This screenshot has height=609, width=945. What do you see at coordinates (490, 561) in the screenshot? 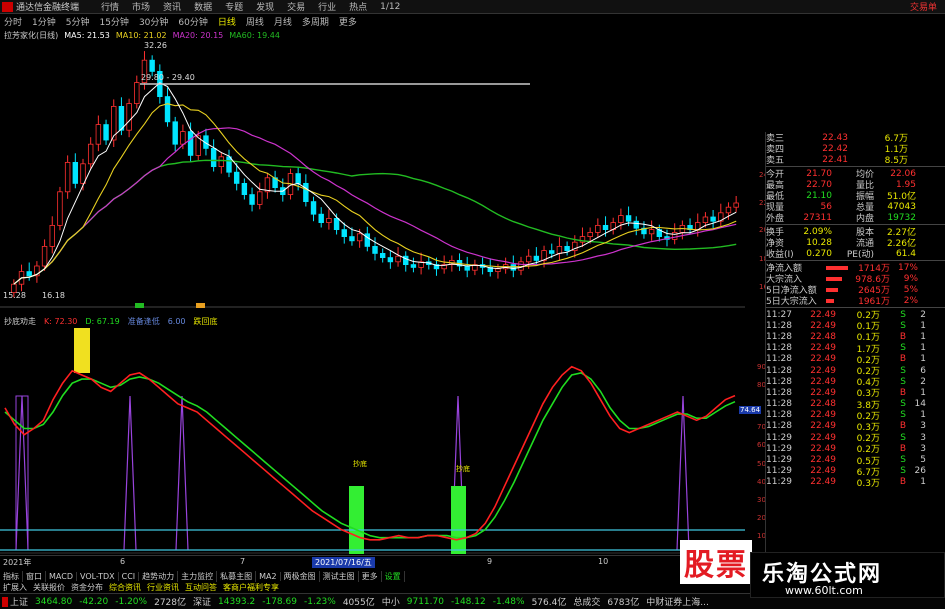
I see `date-label: 9` at bounding box center [490, 561].